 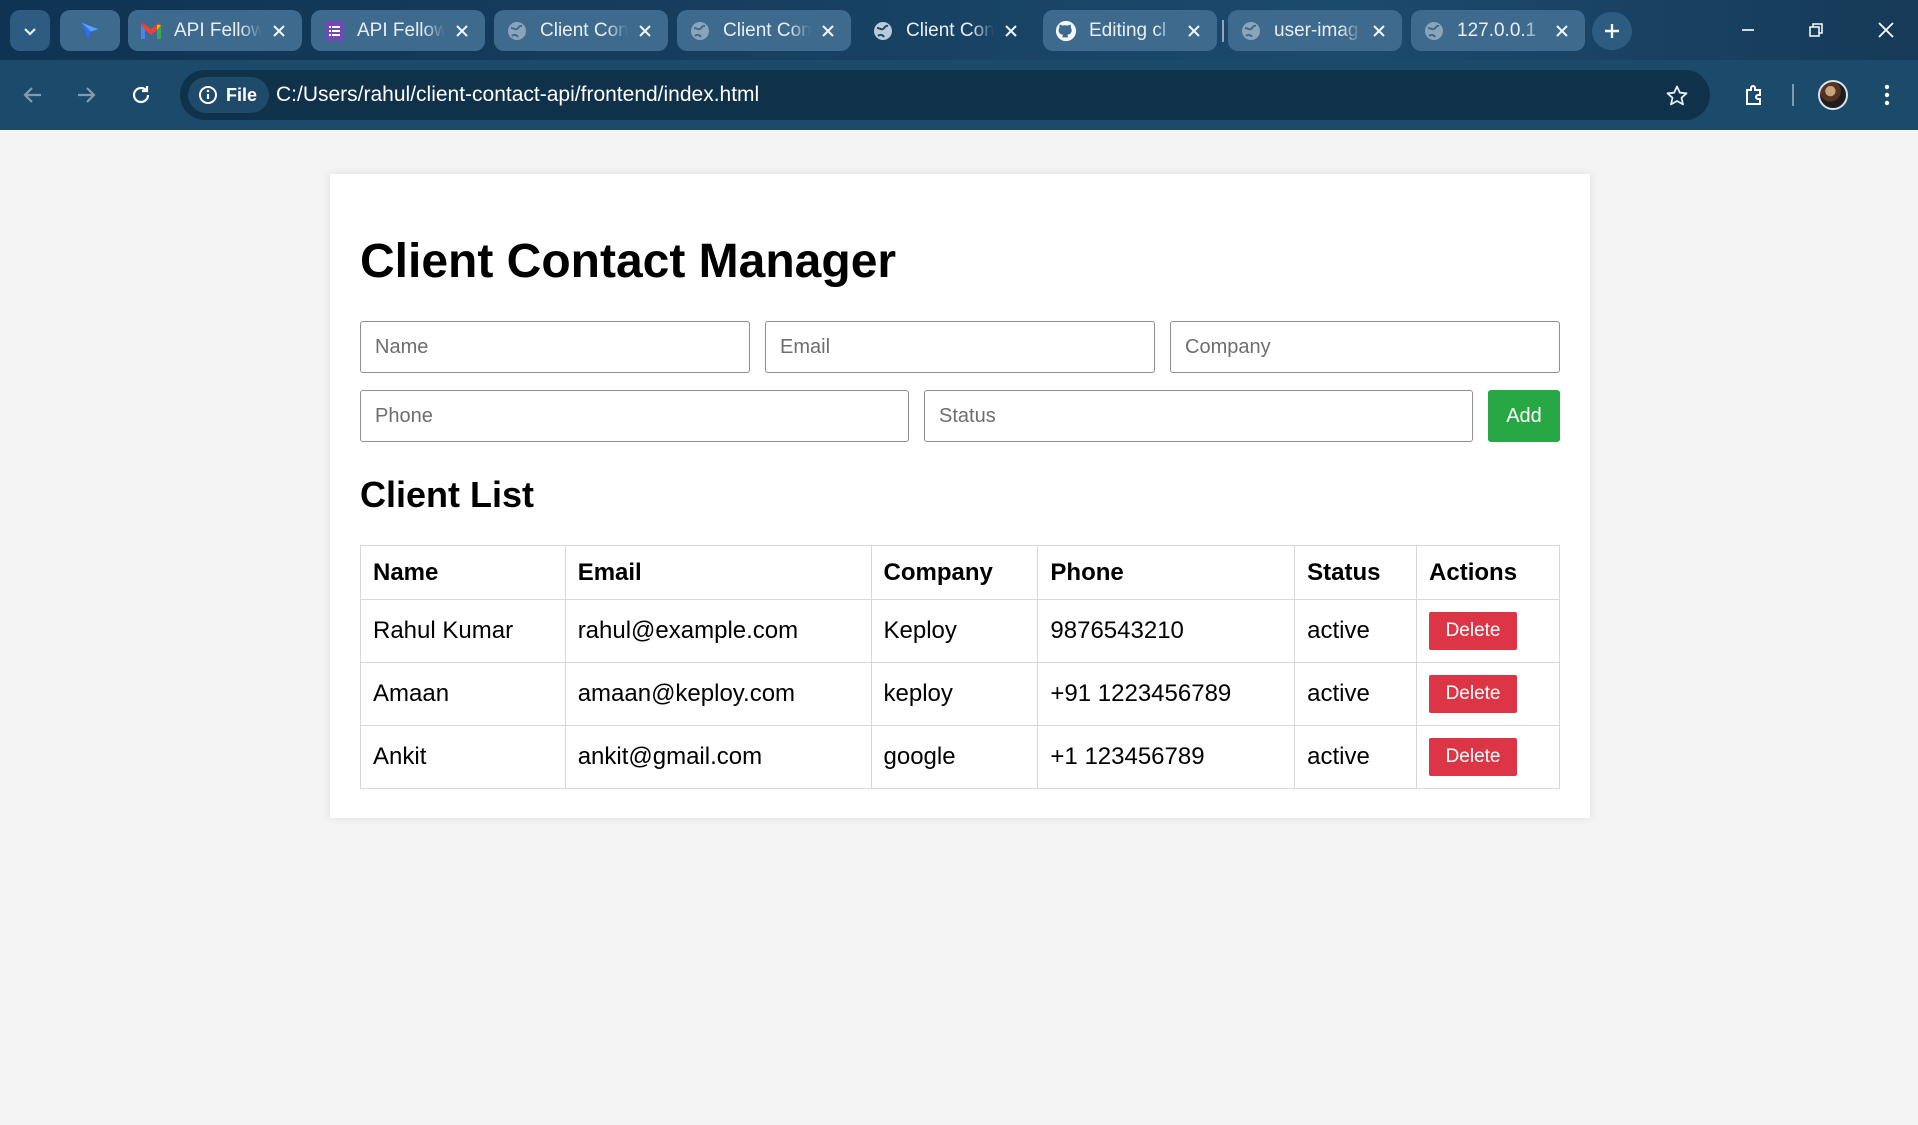 I want to click on tab-api-fellow-gmail: API Fellow, so click(x=215, y=30).